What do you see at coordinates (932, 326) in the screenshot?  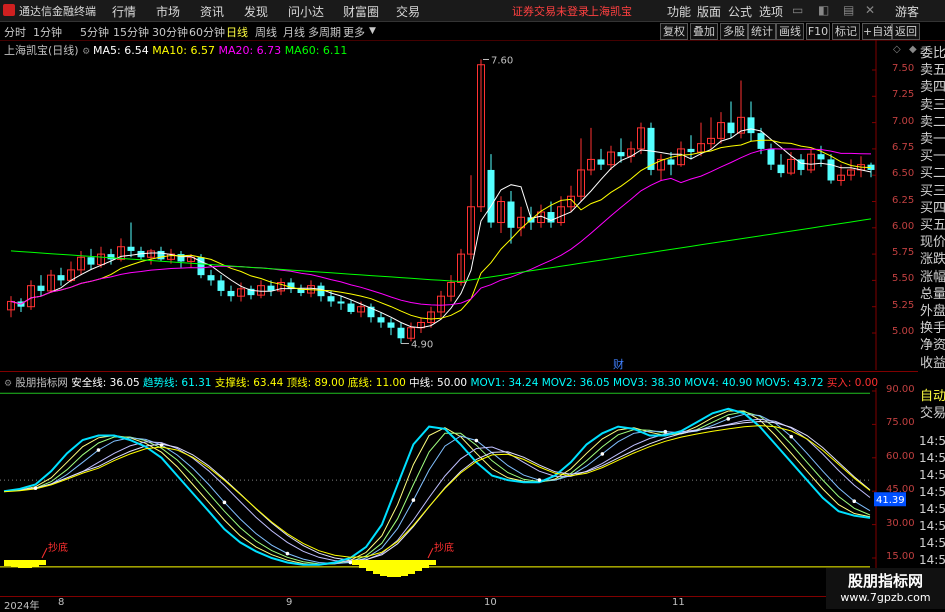 I see `side-panel-item: 换手` at bounding box center [932, 326].